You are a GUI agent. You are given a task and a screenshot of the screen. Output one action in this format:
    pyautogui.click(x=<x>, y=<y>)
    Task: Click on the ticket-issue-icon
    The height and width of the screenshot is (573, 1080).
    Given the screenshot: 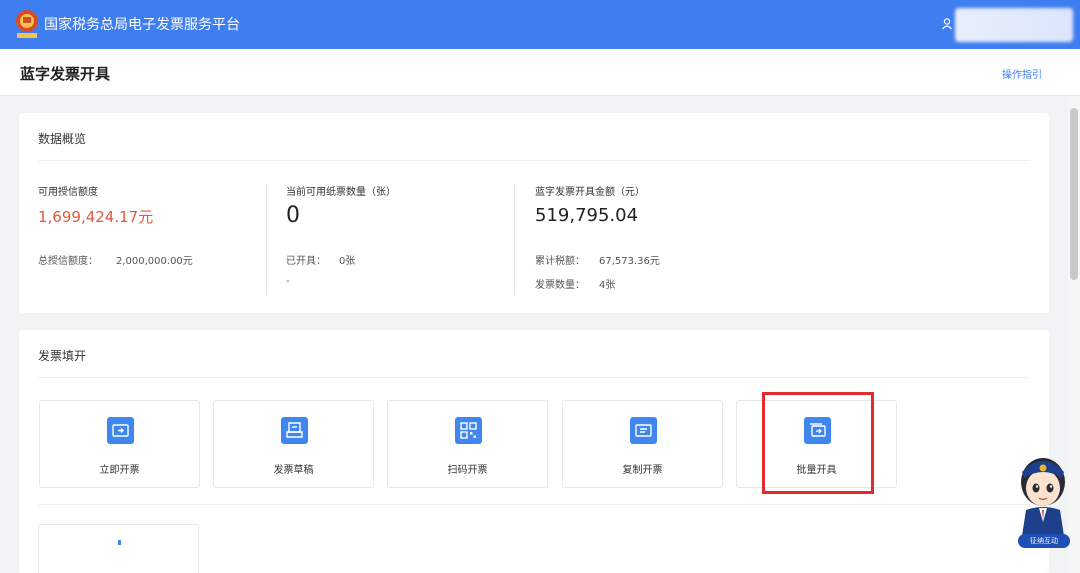 What is the action you would take?
    pyautogui.click(x=120, y=430)
    